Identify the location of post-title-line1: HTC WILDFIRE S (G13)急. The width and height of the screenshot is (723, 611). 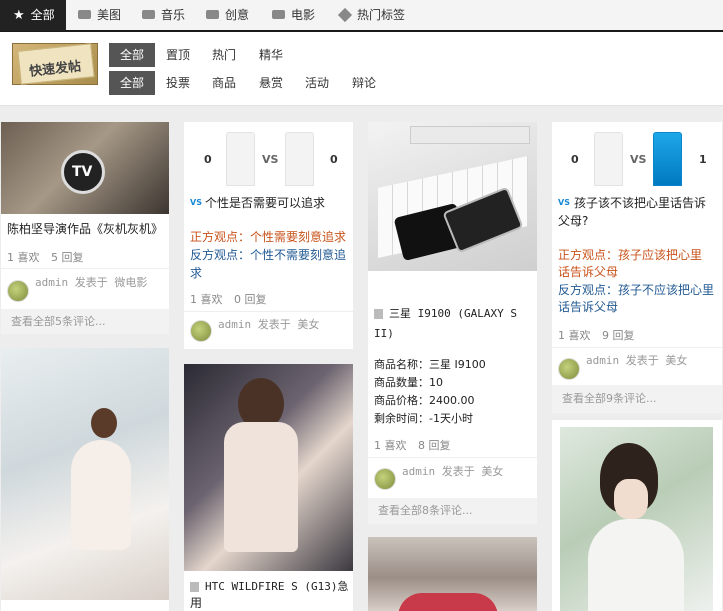
(270, 586).